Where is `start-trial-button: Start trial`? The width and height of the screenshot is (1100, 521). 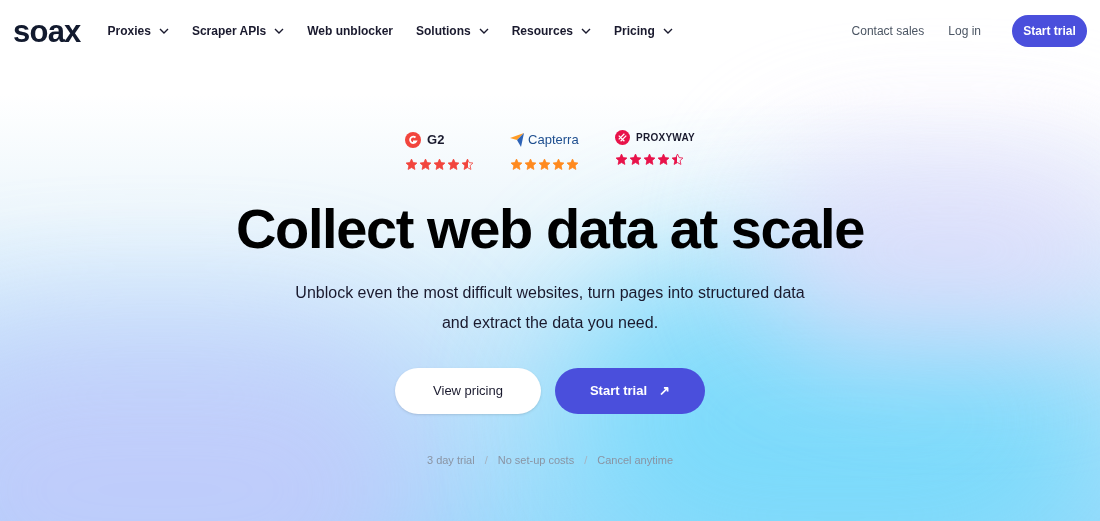
start-trial-button: Start trial is located at coordinates (1049, 31).